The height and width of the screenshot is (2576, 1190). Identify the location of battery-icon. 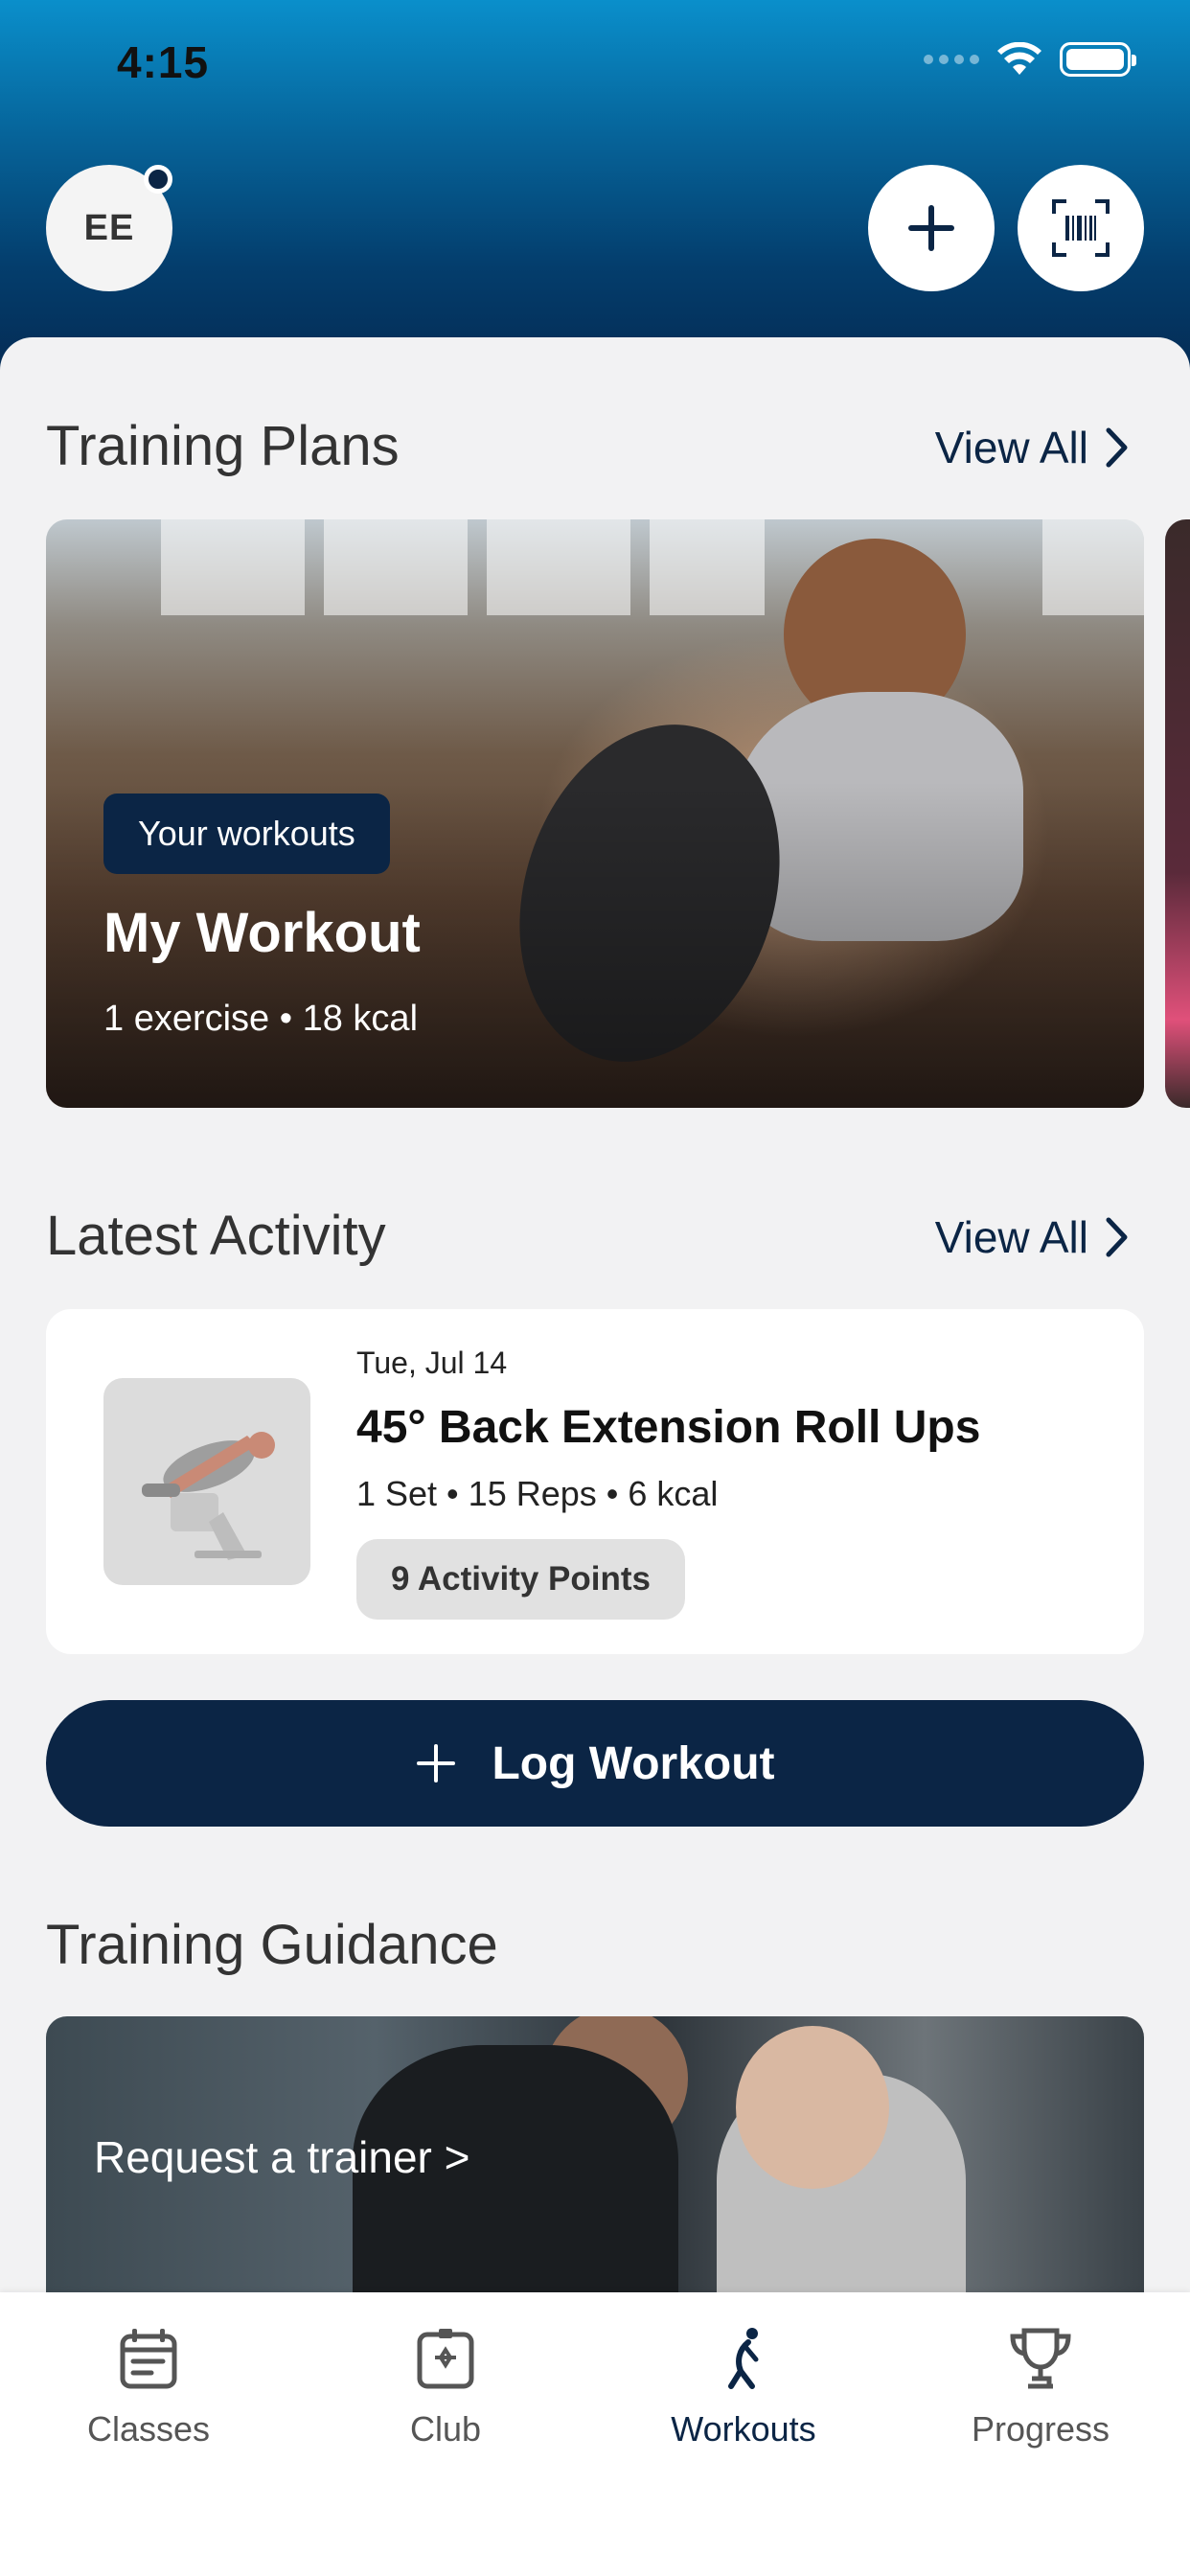
(1098, 59).